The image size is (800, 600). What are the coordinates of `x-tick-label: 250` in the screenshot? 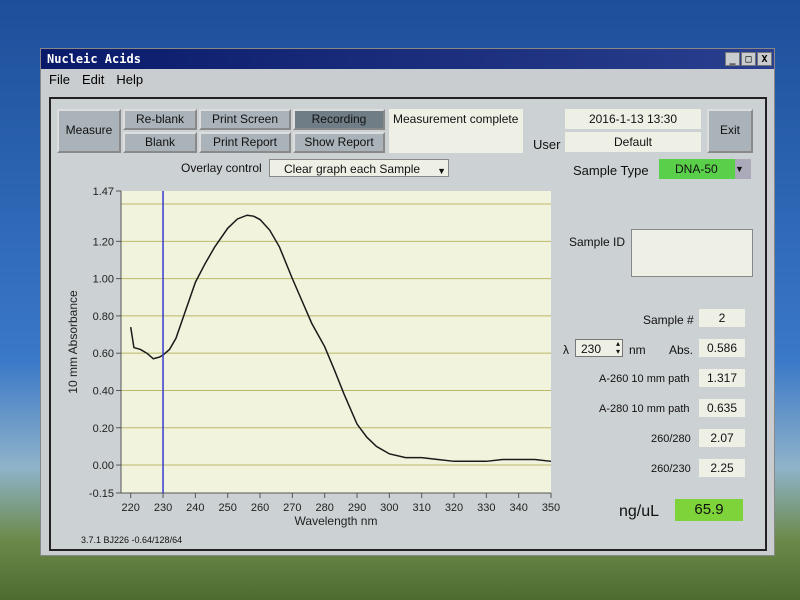 It's located at (228, 508).